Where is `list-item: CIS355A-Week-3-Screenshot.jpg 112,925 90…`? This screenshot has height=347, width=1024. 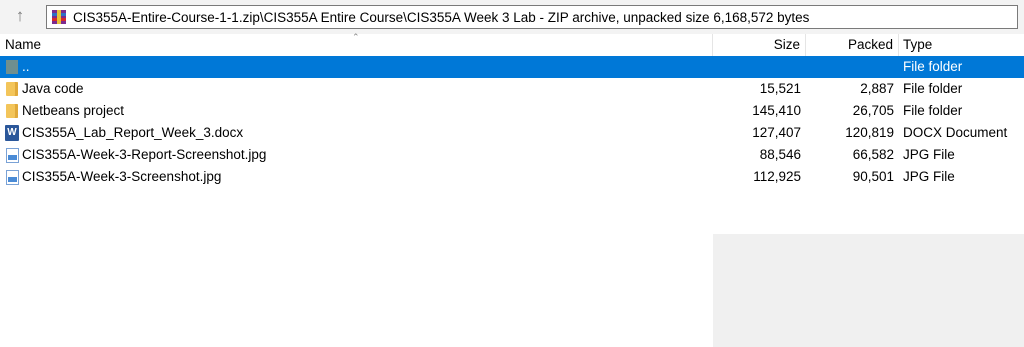
list-item: CIS355A-Week-3-Screenshot.jpg 112,925 90… is located at coordinates (512, 177).